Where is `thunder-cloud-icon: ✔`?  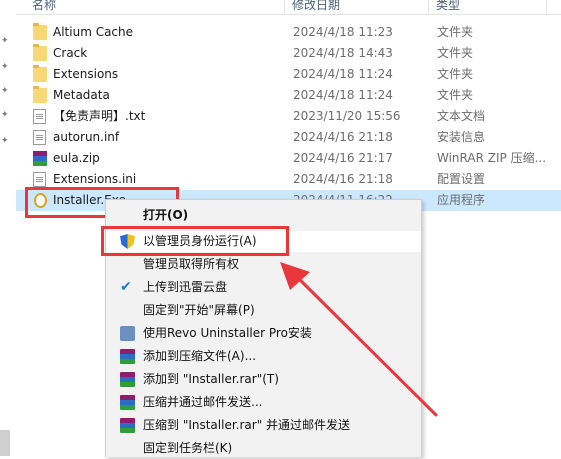
thunder-cloud-icon: ✔ is located at coordinates (126, 287).